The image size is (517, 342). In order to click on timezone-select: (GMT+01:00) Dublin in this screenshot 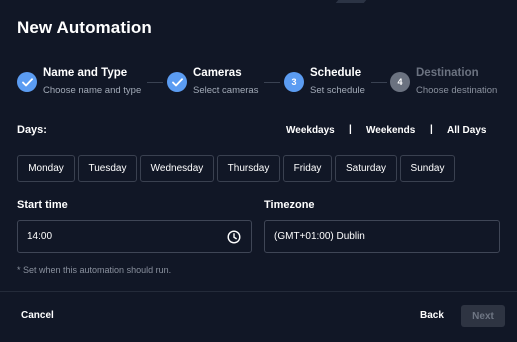, I will do `click(382, 236)`.